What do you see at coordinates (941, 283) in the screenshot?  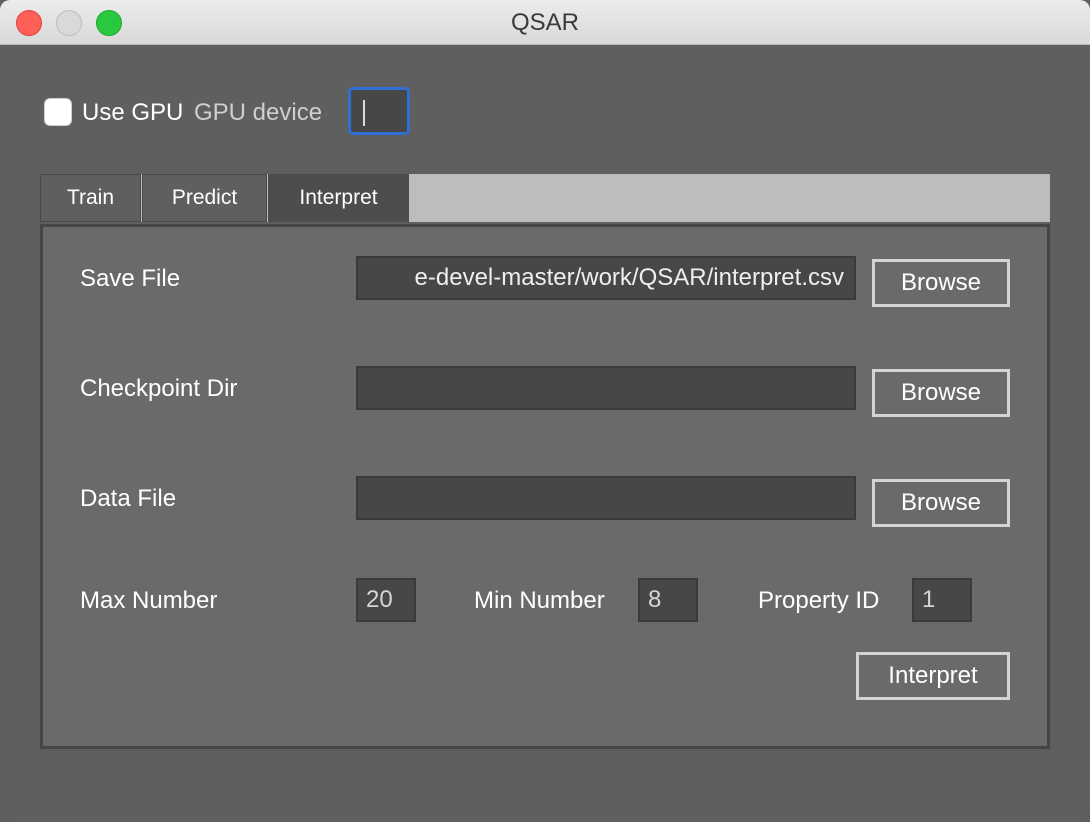 I see `save-file-browse-button: Browse` at bounding box center [941, 283].